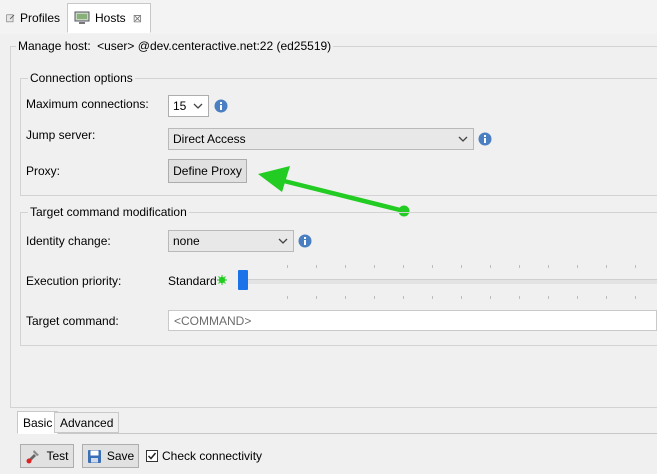 The height and width of the screenshot is (474, 657). I want to click on max-connections-value: 15, so click(180, 106).